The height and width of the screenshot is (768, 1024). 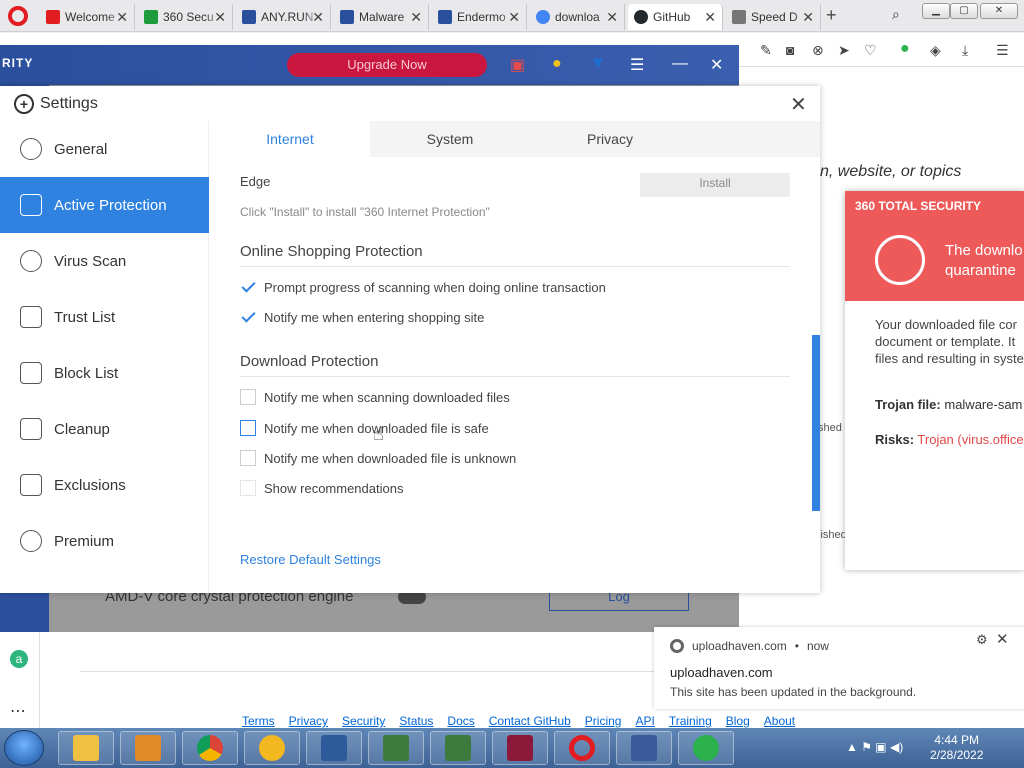 What do you see at coordinates (387, 65) in the screenshot?
I see `upgrade-now-button: Upgrade Now` at bounding box center [387, 65].